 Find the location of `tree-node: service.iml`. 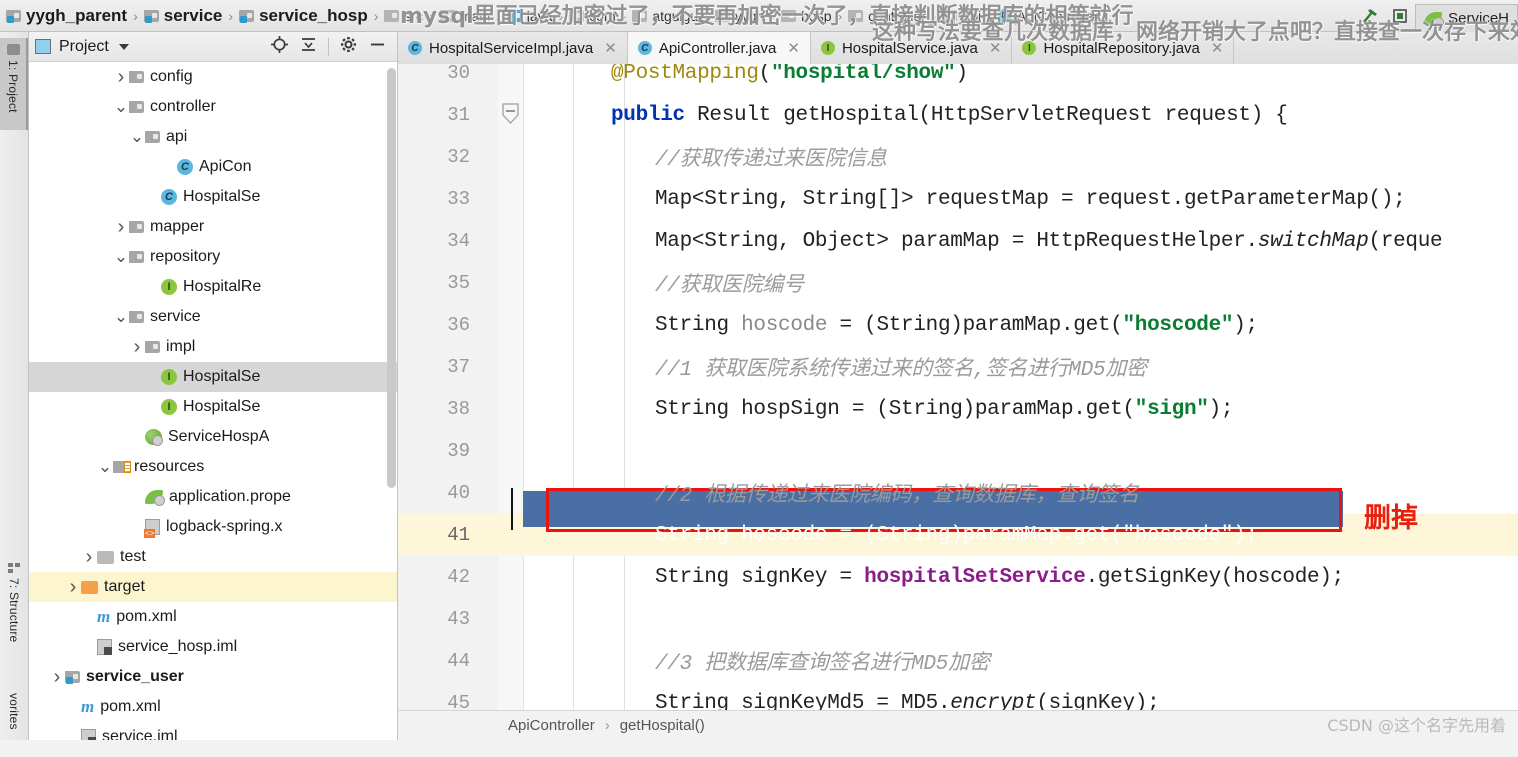

tree-node: service.iml is located at coordinates (213, 731).